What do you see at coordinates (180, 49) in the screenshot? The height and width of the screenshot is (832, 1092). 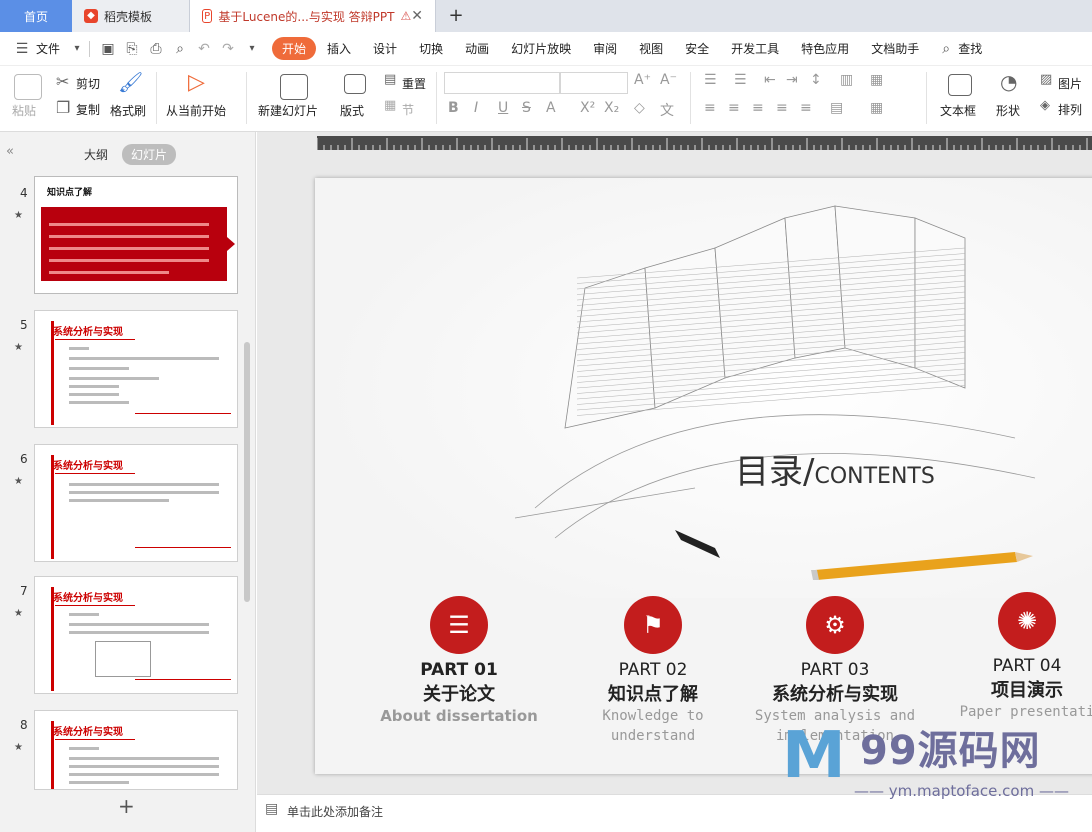 I see `print-preview-icon: ⌕` at bounding box center [180, 49].